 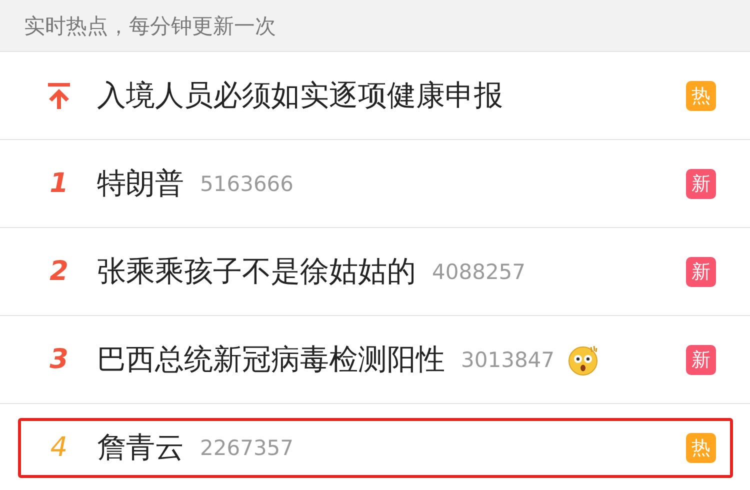 What do you see at coordinates (59, 271) in the screenshot?
I see `rank-number: 2` at bounding box center [59, 271].